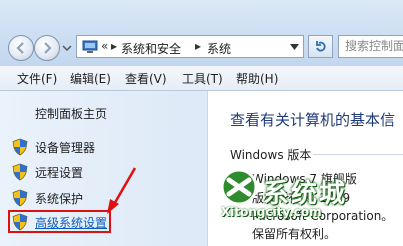 The image size is (403, 246). I want to click on control-panel-home-link: 控制面板主页, so click(71, 113).